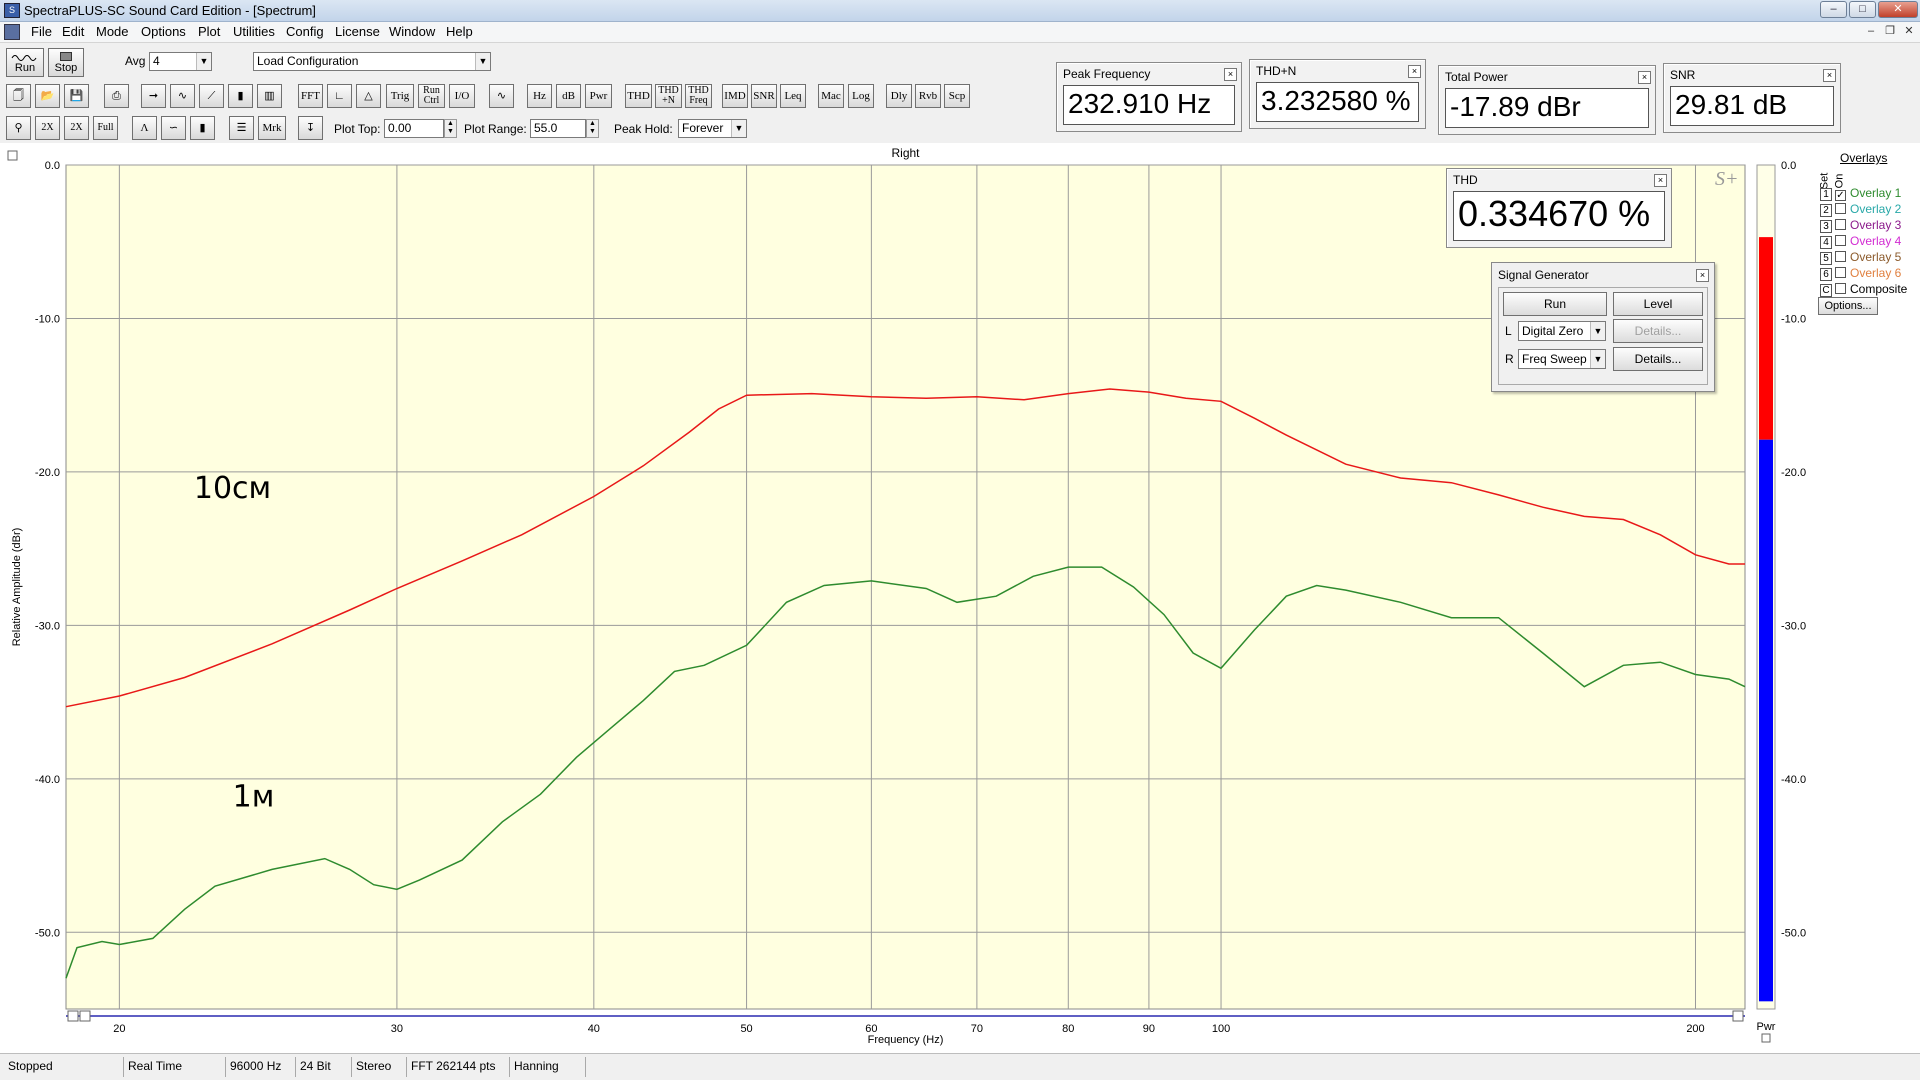 Image resolution: width=1920 pixels, height=1080 pixels. What do you see at coordinates (1555, 304) in the screenshot?
I see `generator-run-button: Run` at bounding box center [1555, 304].